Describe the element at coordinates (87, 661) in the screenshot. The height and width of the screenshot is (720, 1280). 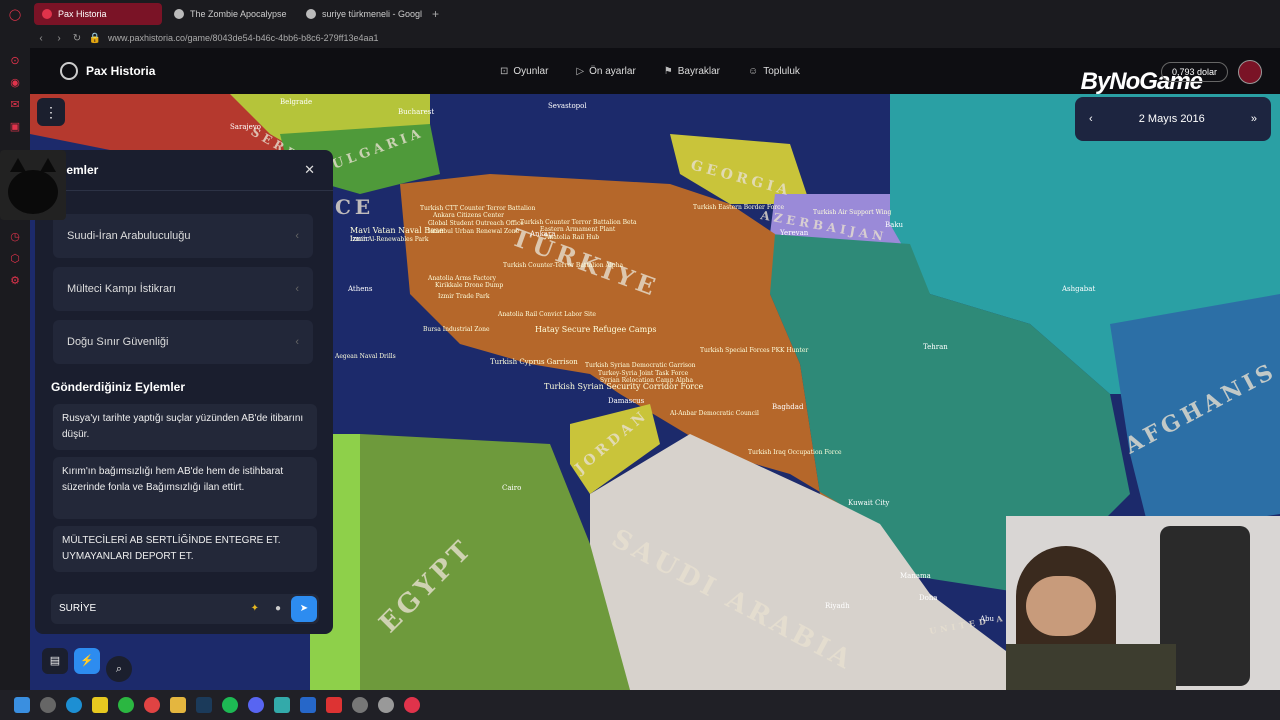
I see `actions-button: ⚡` at that location.